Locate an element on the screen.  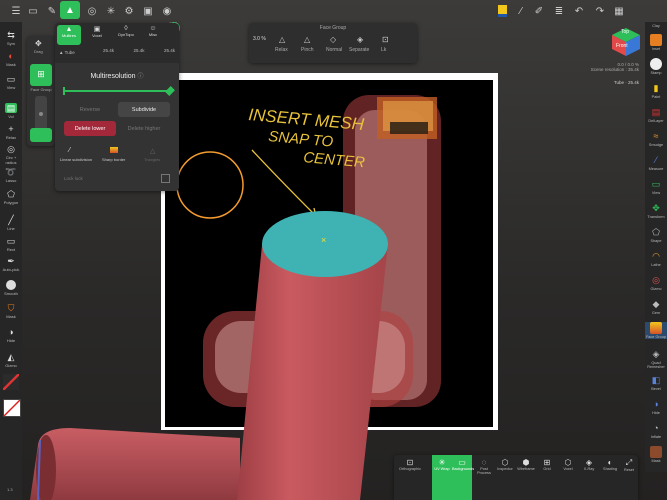
redo-icon: ↷ is located at coordinates (600, 11).